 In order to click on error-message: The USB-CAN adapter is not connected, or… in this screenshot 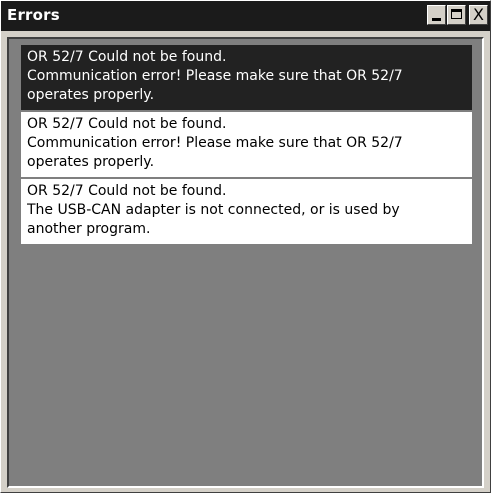, I will do `click(213, 210)`.